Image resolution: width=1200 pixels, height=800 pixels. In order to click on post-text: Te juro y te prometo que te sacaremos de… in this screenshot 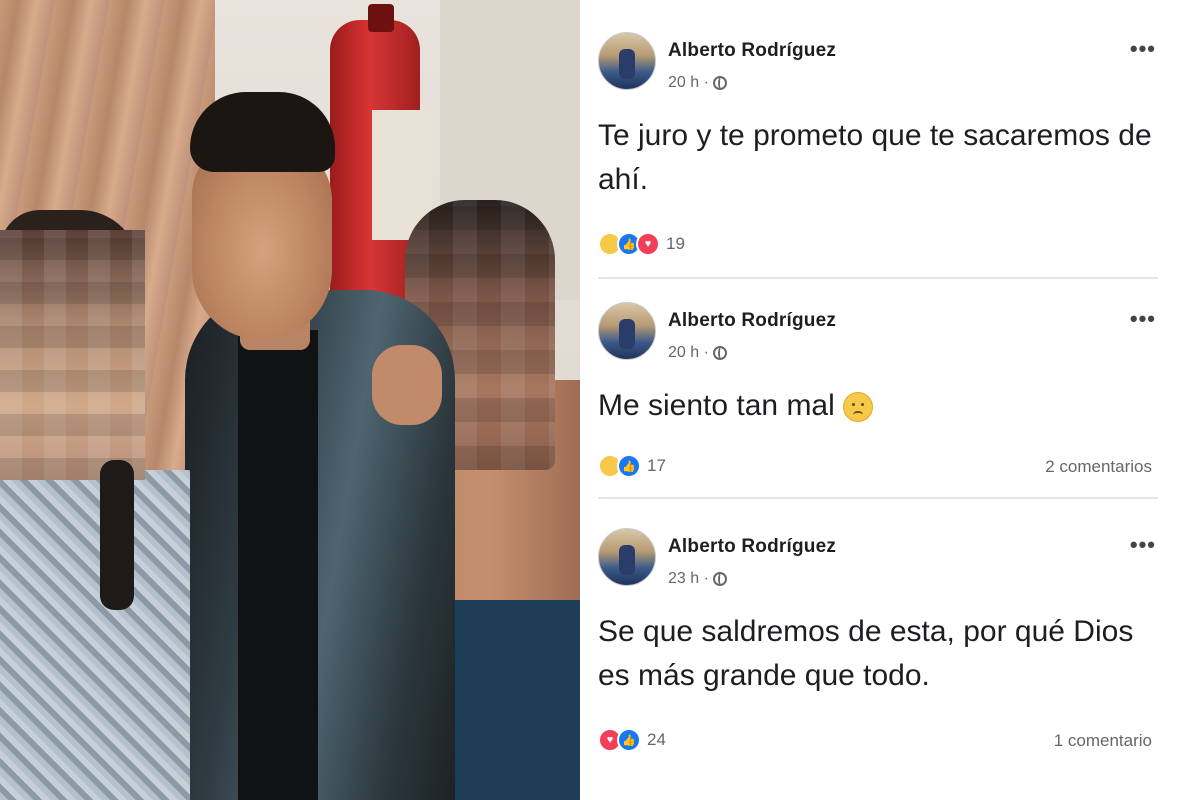, I will do `click(875, 157)`.